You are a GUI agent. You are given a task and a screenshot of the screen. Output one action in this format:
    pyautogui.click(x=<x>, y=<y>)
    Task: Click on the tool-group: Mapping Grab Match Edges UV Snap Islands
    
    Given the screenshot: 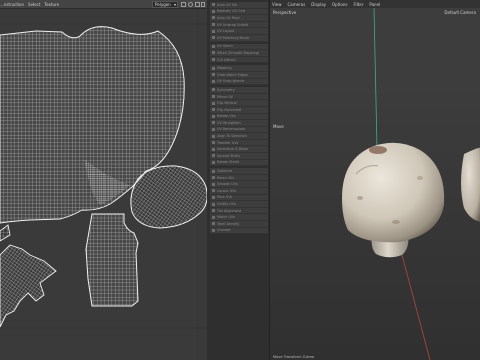 What is the action you would take?
    pyautogui.click(x=239, y=75)
    